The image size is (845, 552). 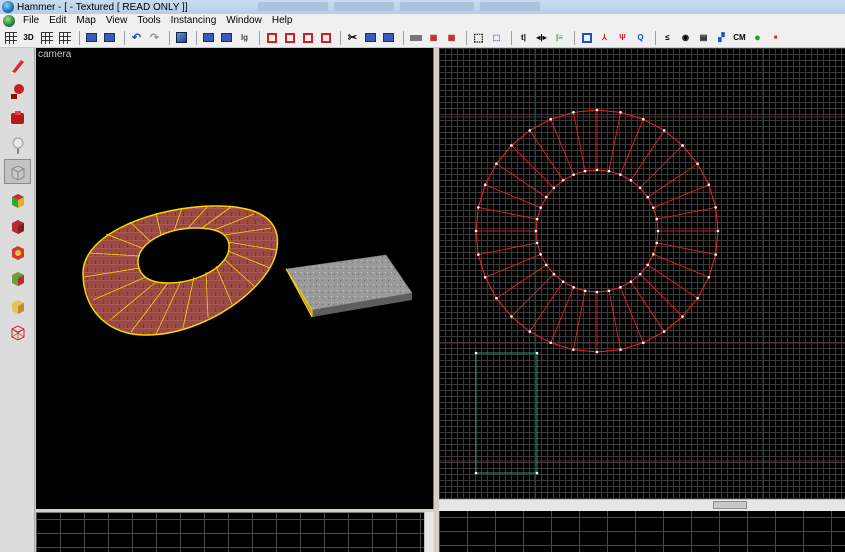 I want to click on top-view-scrollbar, so click(x=642, y=505).